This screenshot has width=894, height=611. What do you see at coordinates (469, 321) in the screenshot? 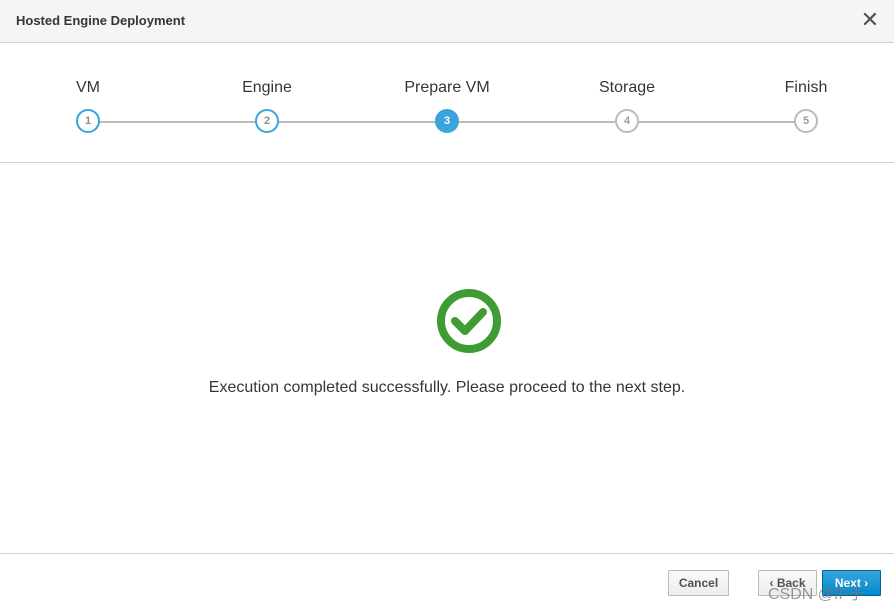
I see `check-circle-icon` at bounding box center [469, 321].